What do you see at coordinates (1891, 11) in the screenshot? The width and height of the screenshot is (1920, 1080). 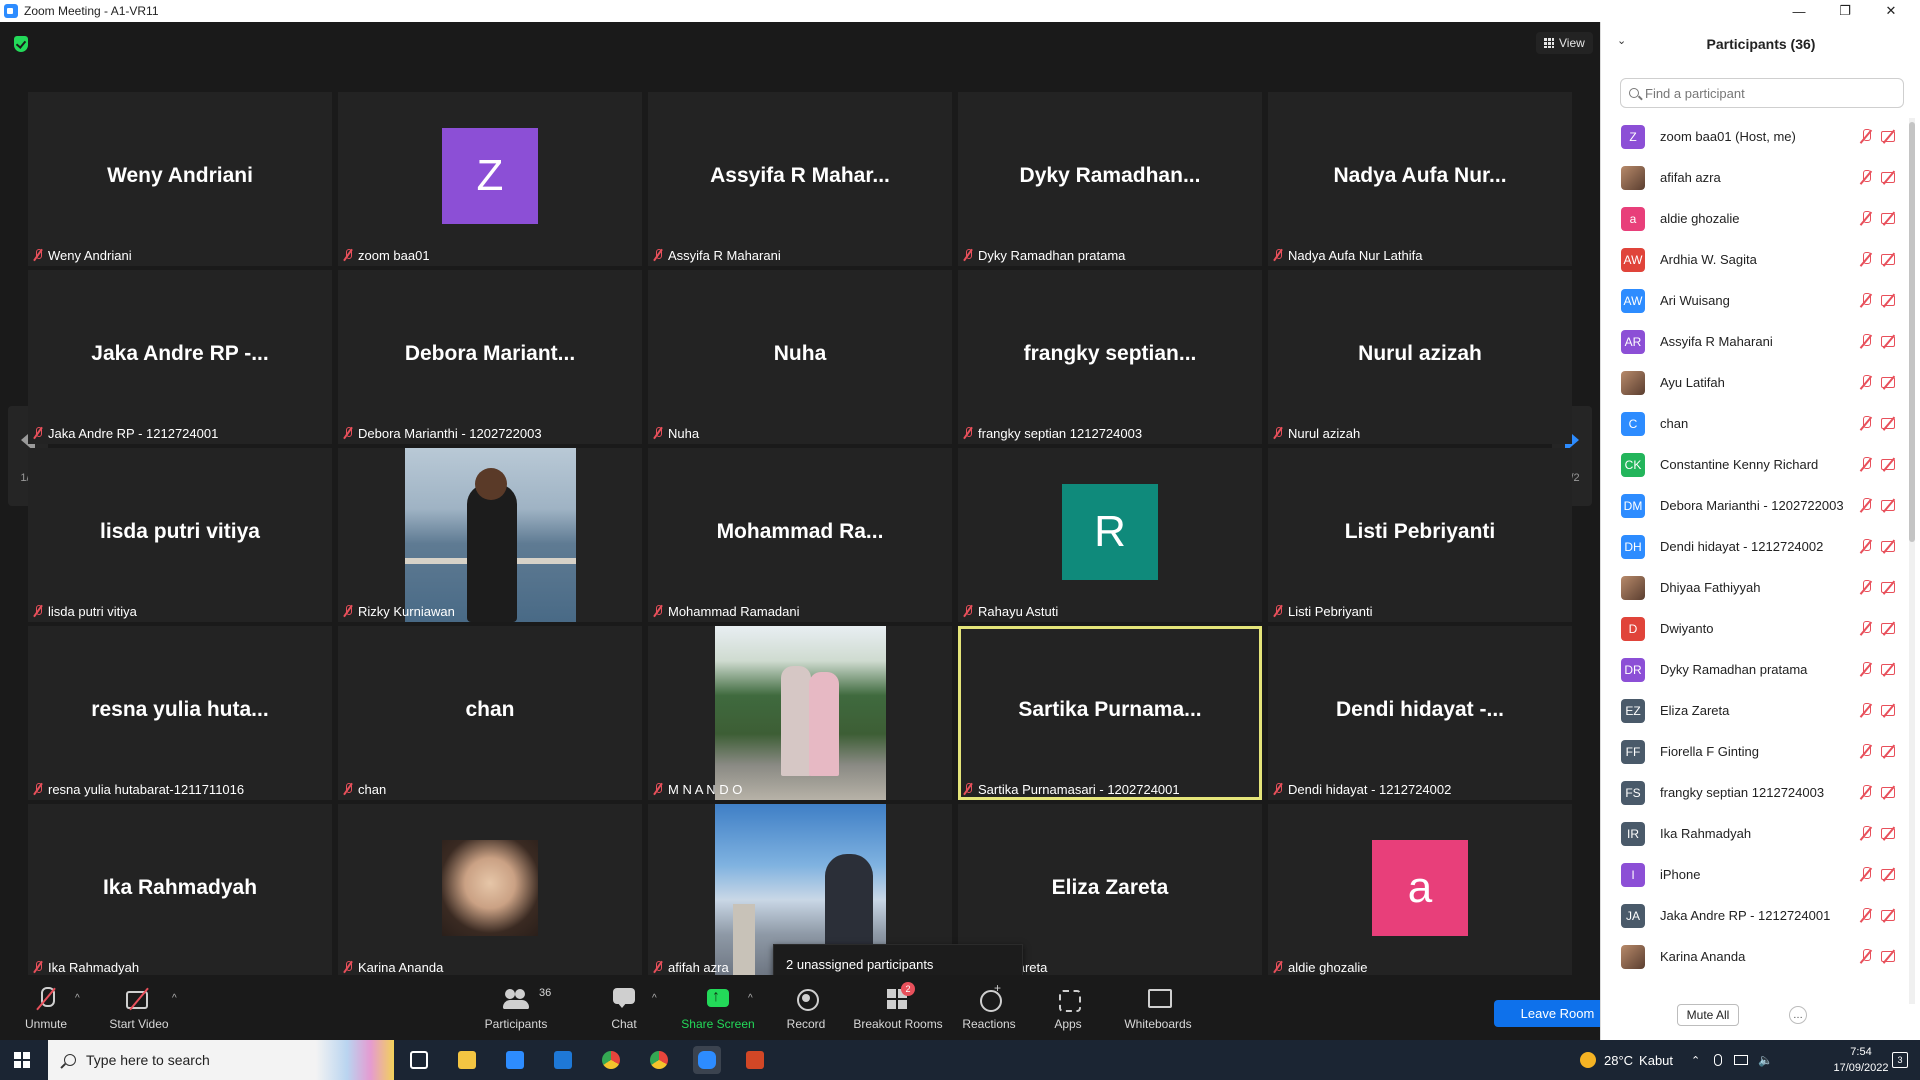 I see `close-button: ✕` at bounding box center [1891, 11].